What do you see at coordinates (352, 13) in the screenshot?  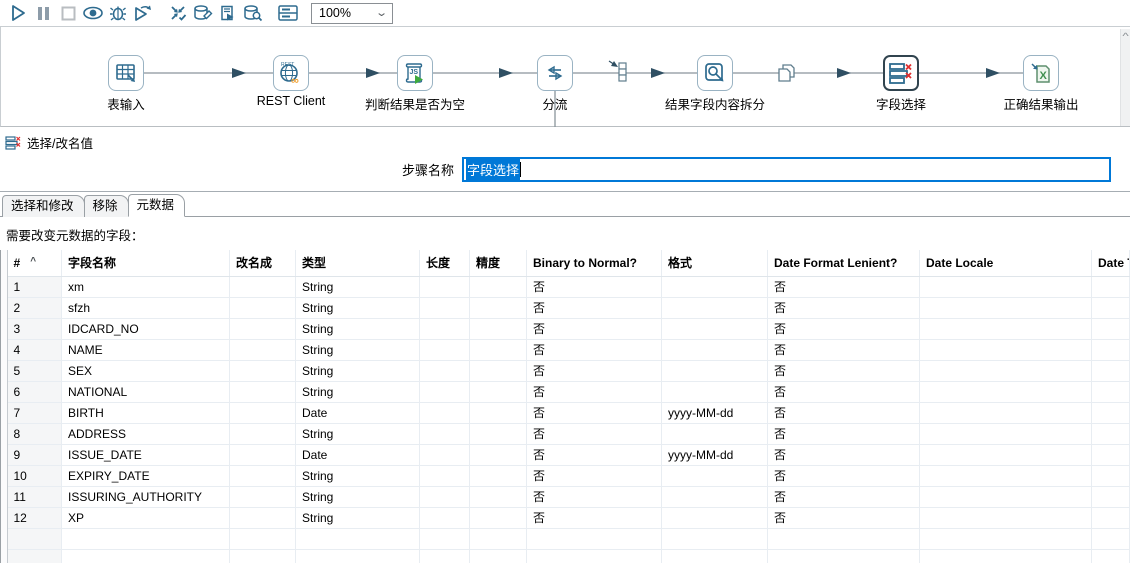 I see `zoom-level-combo: 100% ⌄` at bounding box center [352, 13].